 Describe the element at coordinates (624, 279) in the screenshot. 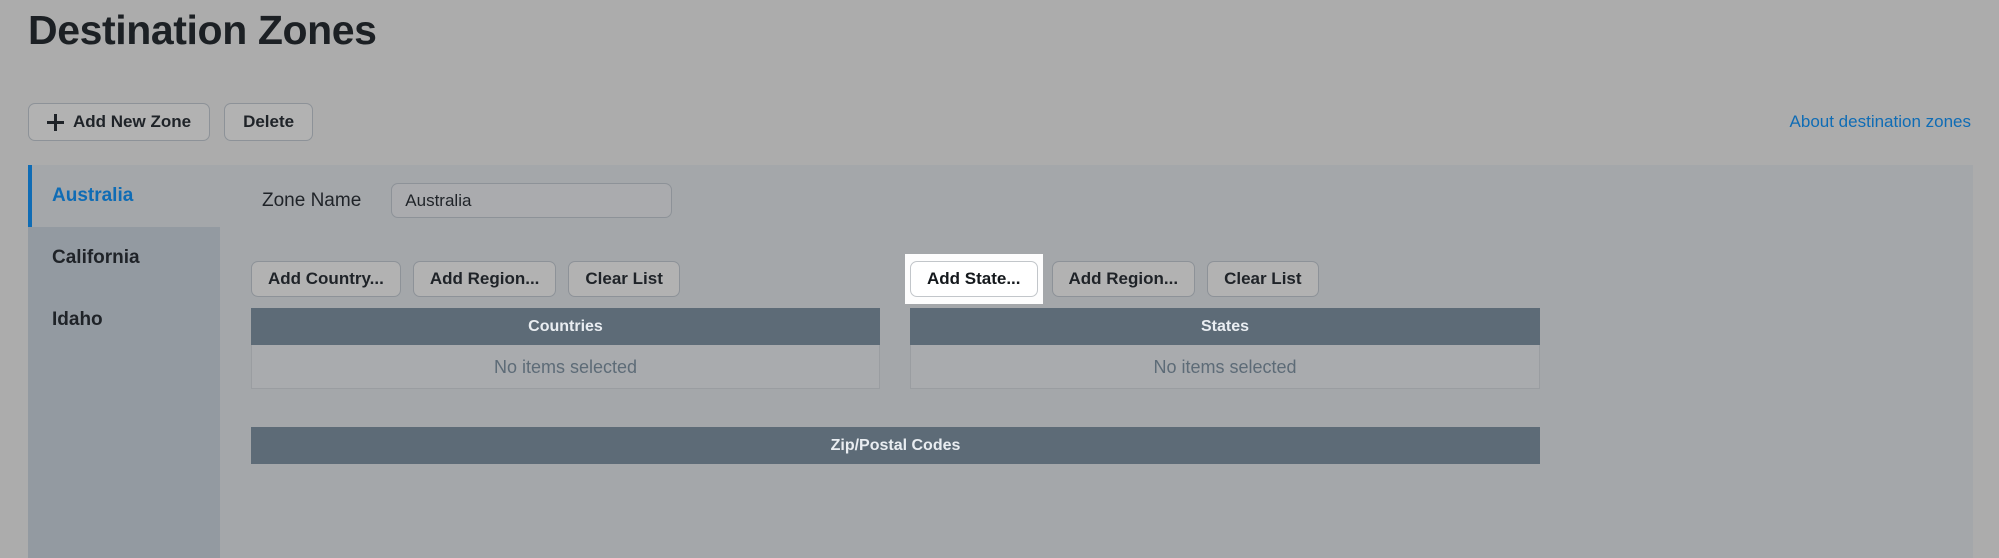

I see `clear-countries-list-button: Clear List` at that location.